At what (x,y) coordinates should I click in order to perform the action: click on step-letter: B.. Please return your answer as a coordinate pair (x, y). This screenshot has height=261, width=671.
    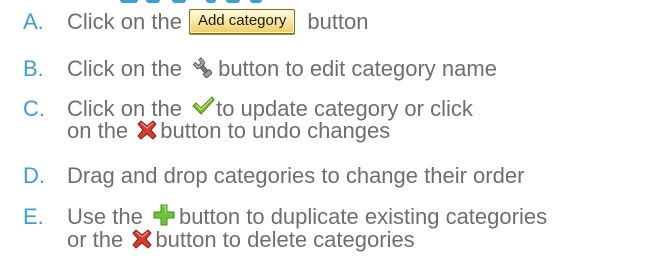
    Looking at the image, I should click on (33, 68).